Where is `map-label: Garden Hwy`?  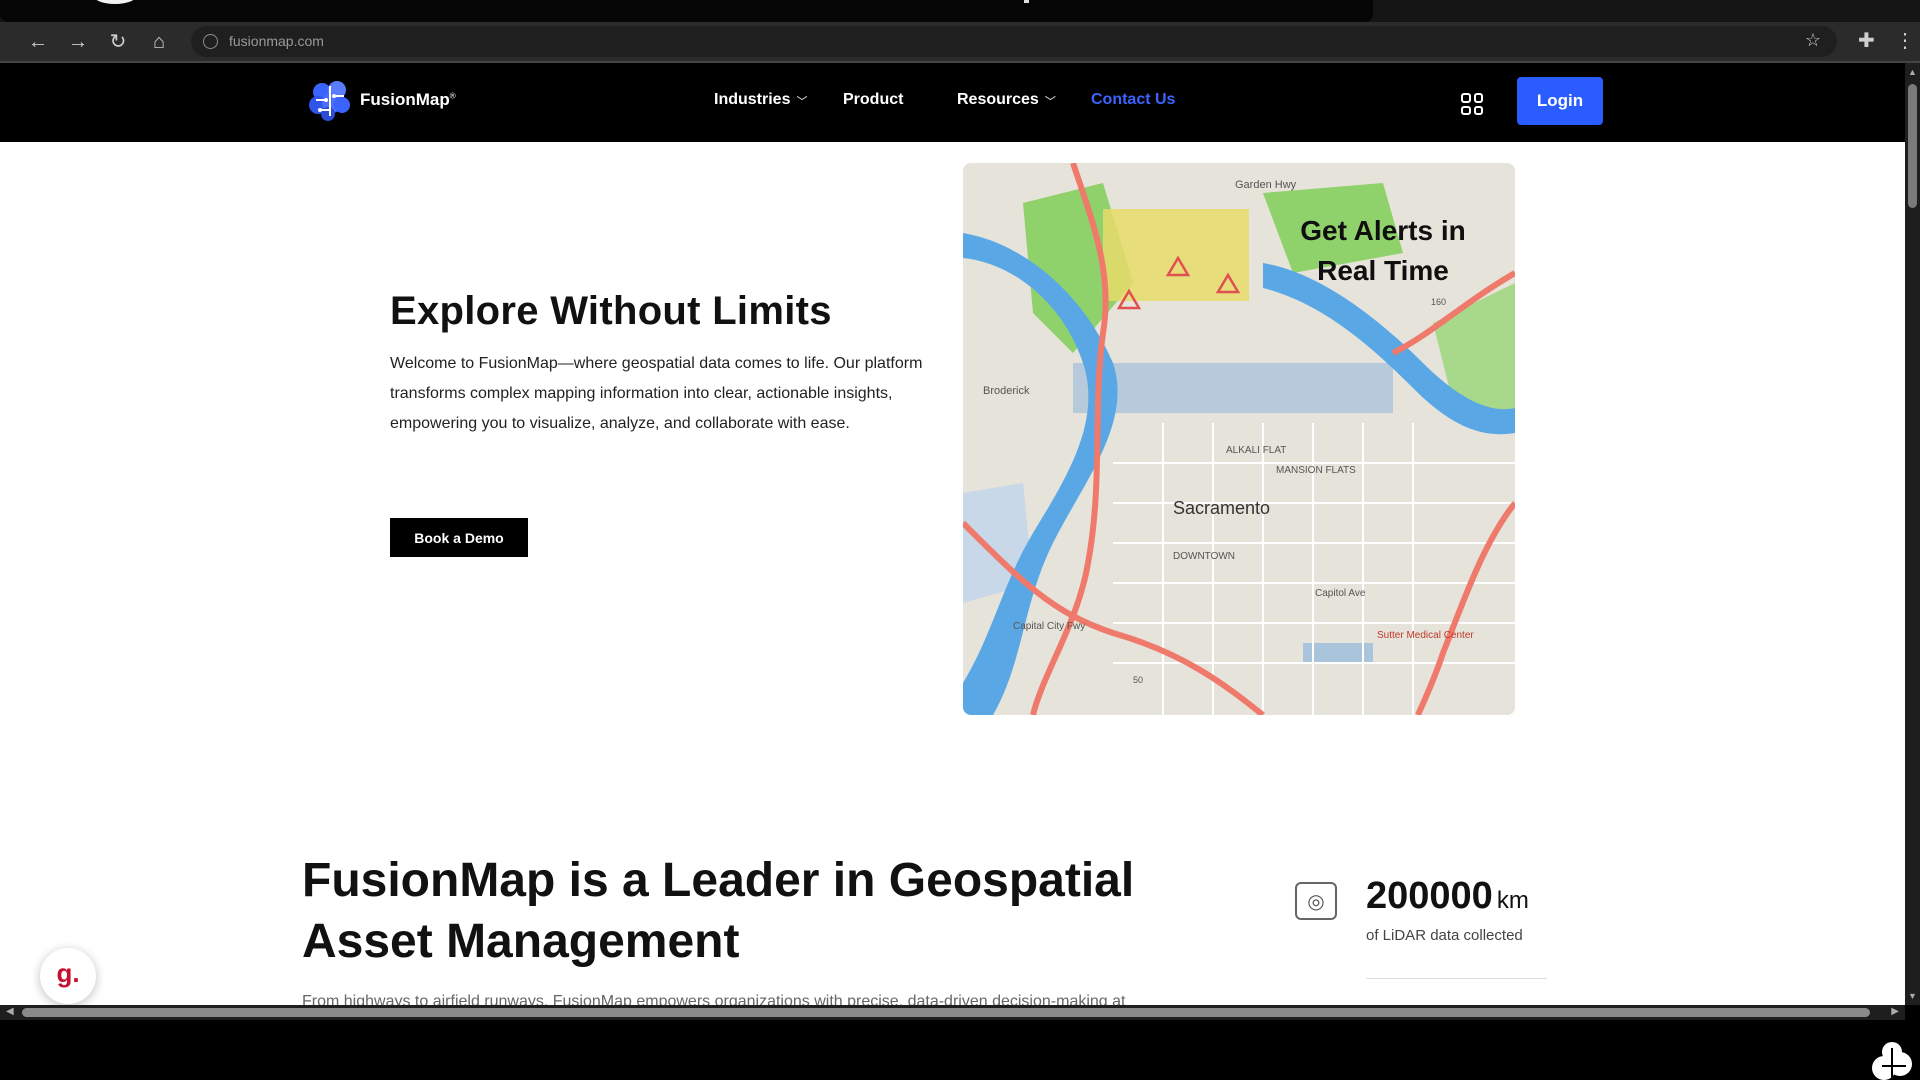
map-label: Garden Hwy is located at coordinates (1266, 185).